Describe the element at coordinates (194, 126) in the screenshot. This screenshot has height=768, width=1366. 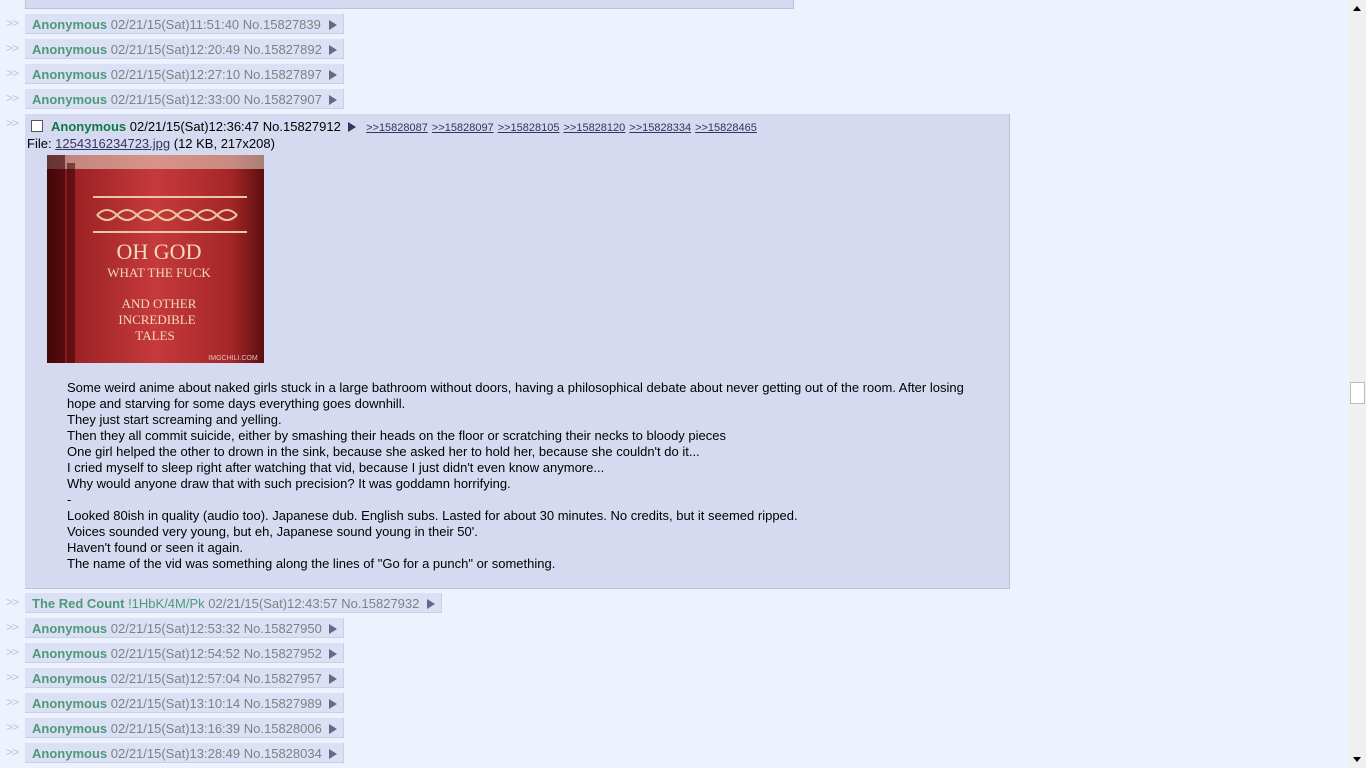
I see `post-datetime: 02/21/15(Sat)12:36:47` at that location.